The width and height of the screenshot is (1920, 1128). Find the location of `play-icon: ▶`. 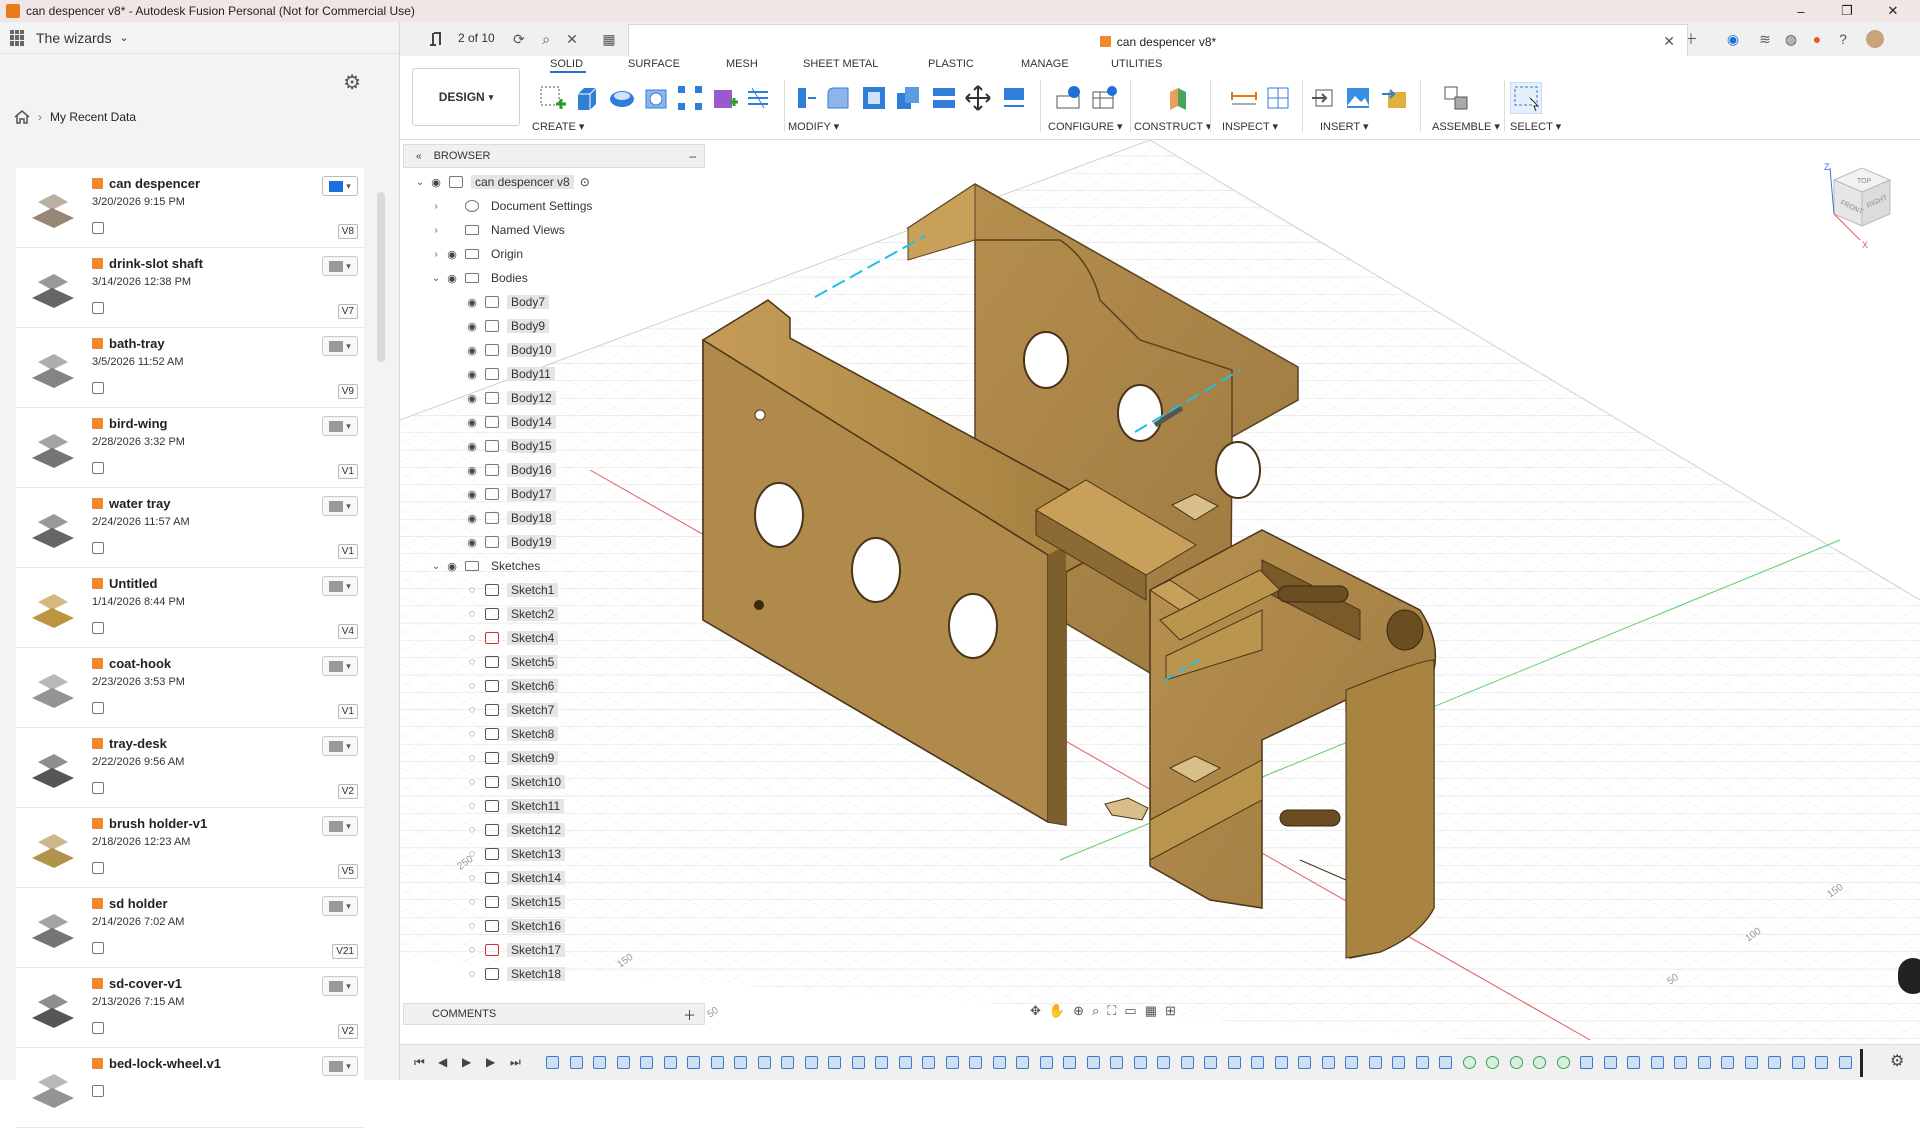

play-icon: ▶ is located at coordinates (466, 1062).